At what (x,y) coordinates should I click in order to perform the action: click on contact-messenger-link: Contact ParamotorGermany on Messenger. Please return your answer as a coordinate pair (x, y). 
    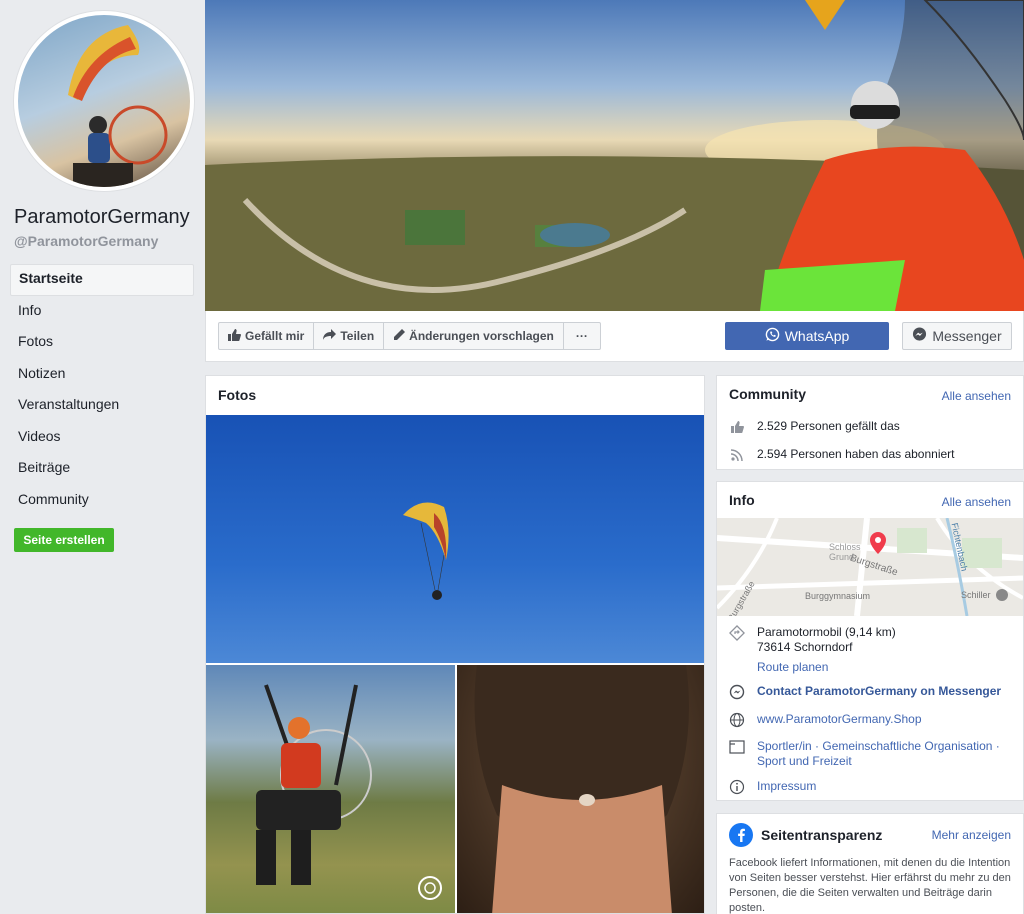
    Looking at the image, I should click on (879, 691).